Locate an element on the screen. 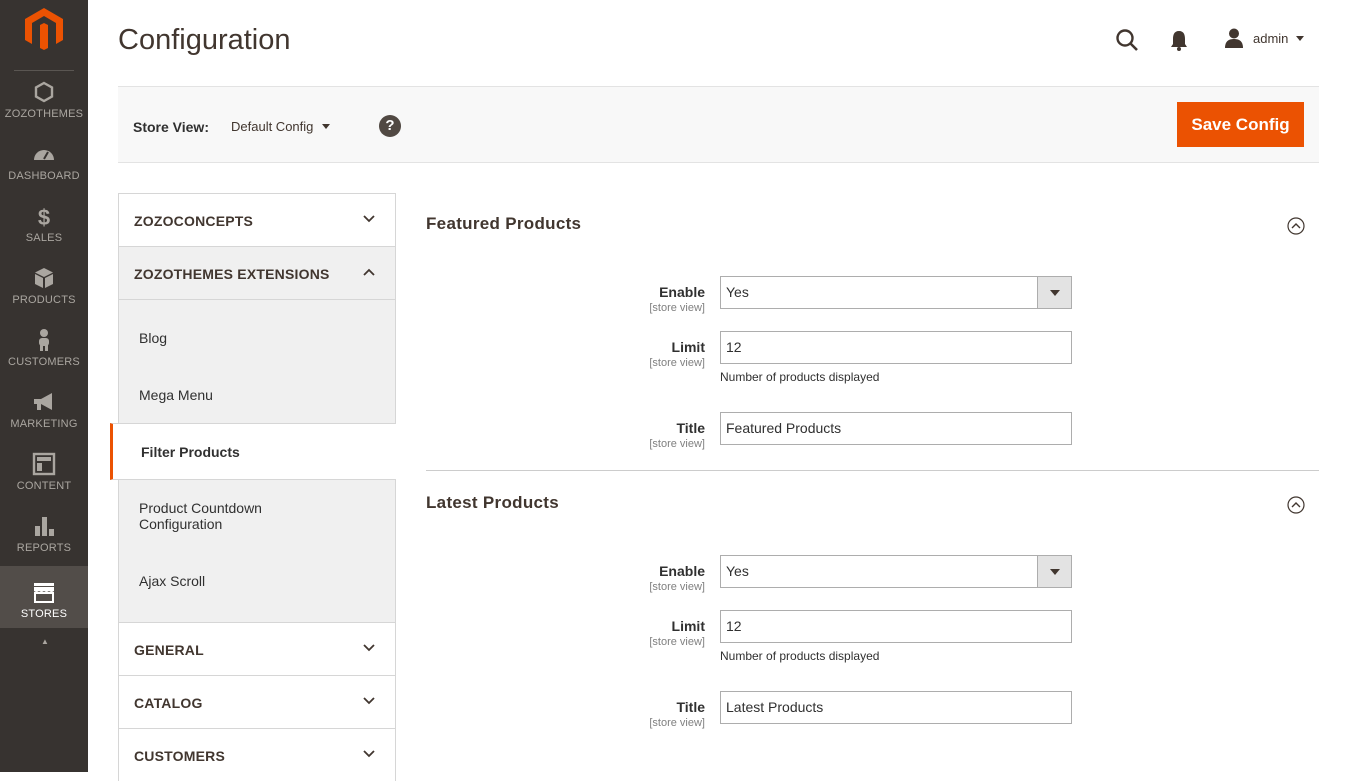 The image size is (1349, 781). logo-divider is located at coordinates (44, 70).